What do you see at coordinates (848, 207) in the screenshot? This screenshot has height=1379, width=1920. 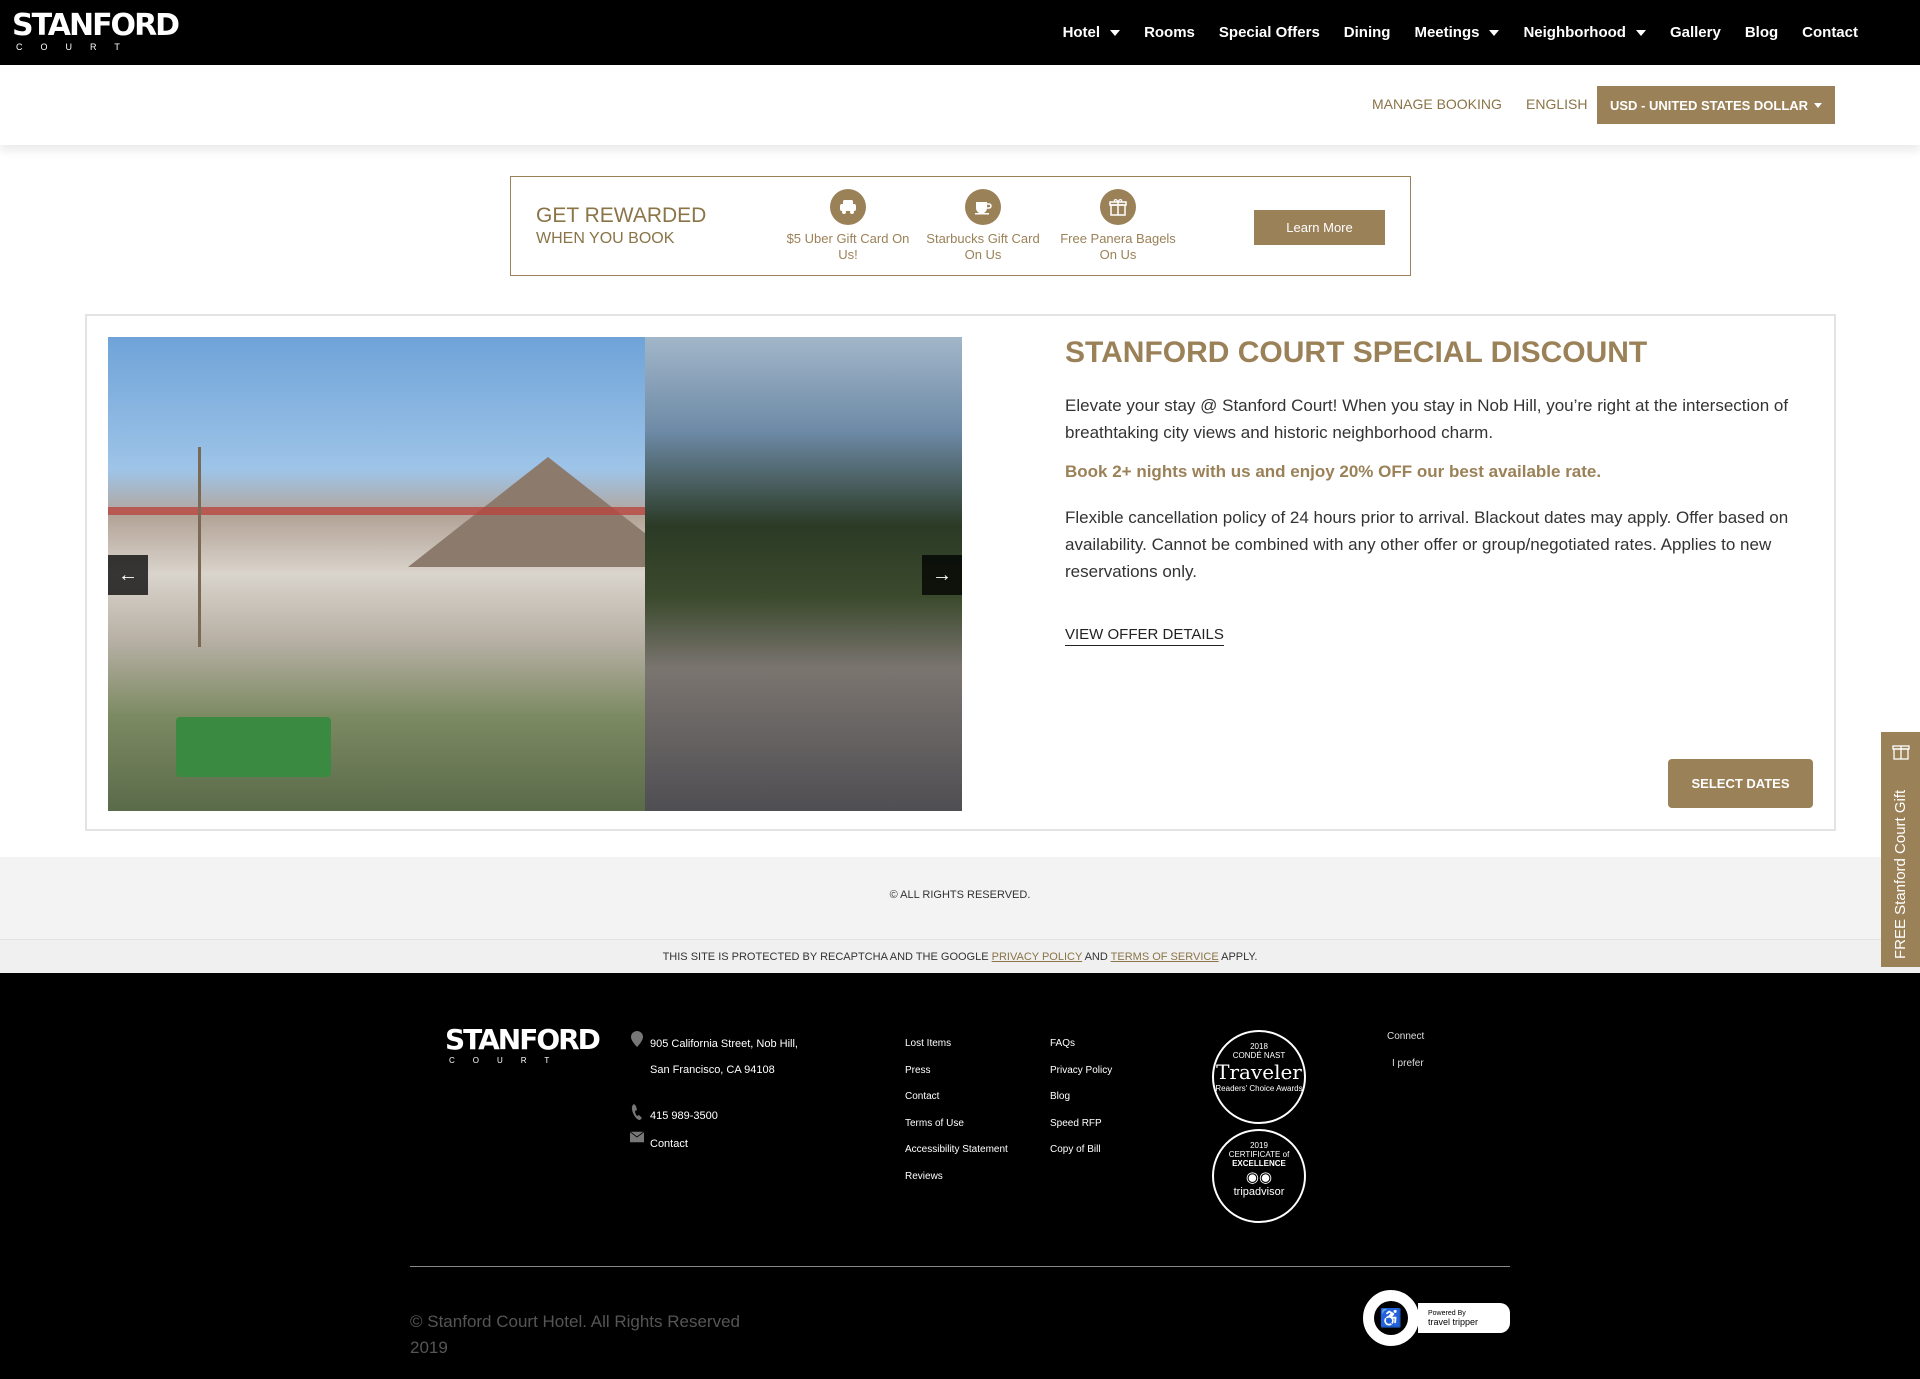 I see `car-icon` at bounding box center [848, 207].